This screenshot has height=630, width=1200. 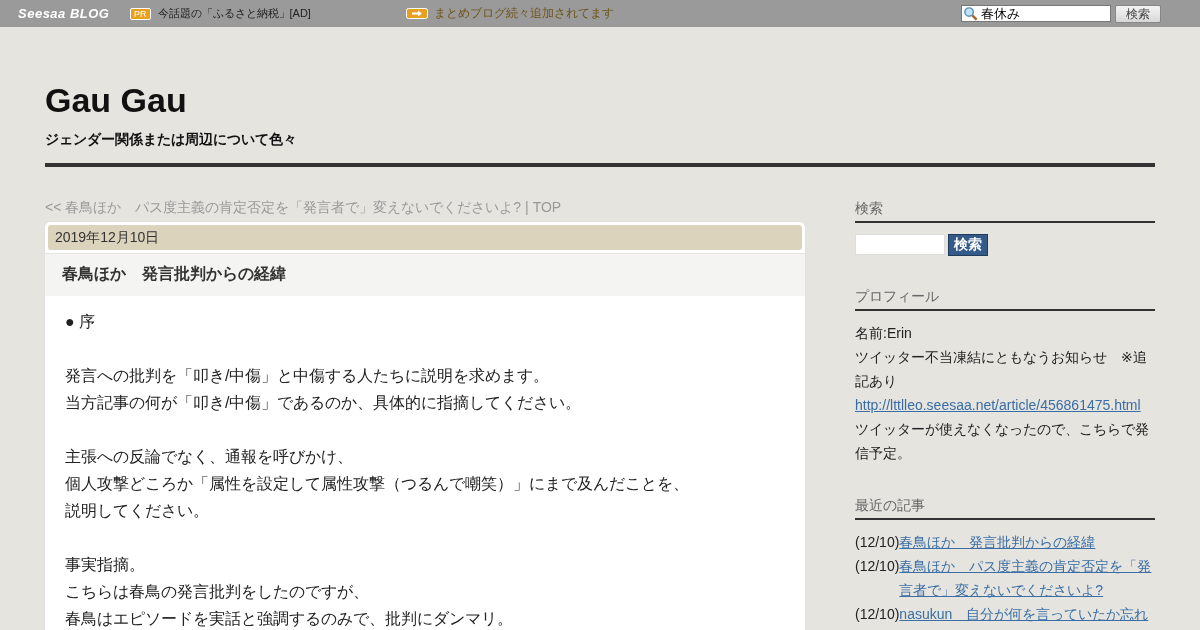 What do you see at coordinates (1027, 614) in the screenshot?
I see `recent-article-link: nasukun 自分が何を言っていたか忘れ` at bounding box center [1027, 614].